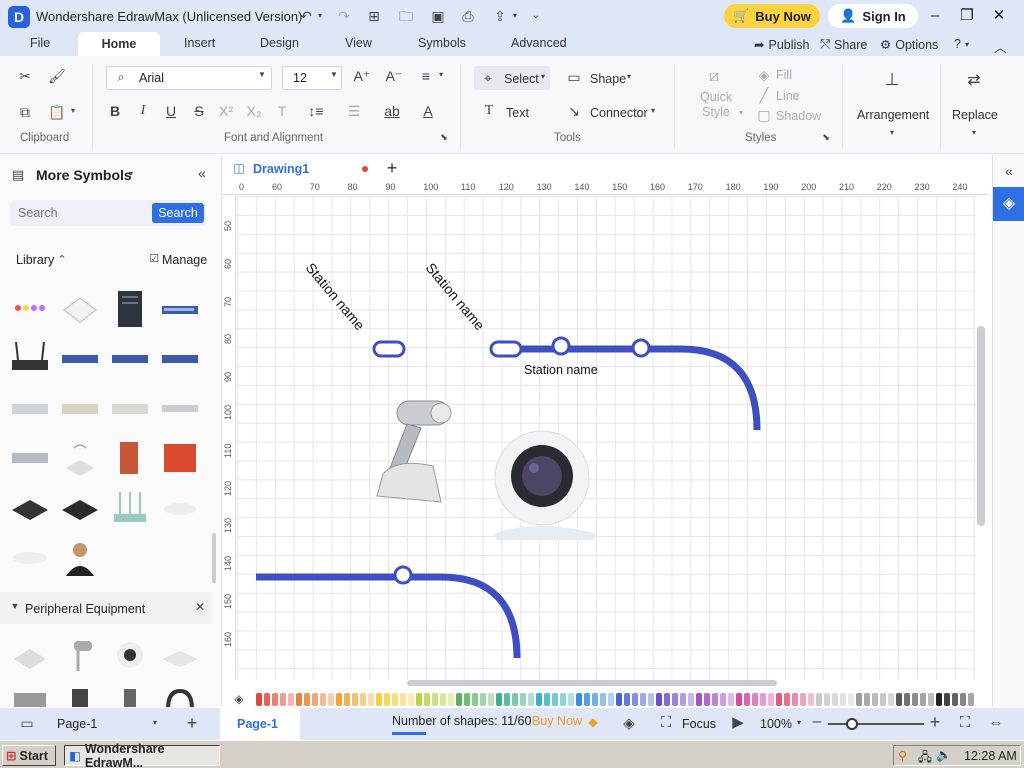 Image resolution: width=1024 pixels, height=768 pixels. What do you see at coordinates (394, 76) in the screenshot?
I see `decrease-font-icon: A⁻` at bounding box center [394, 76].